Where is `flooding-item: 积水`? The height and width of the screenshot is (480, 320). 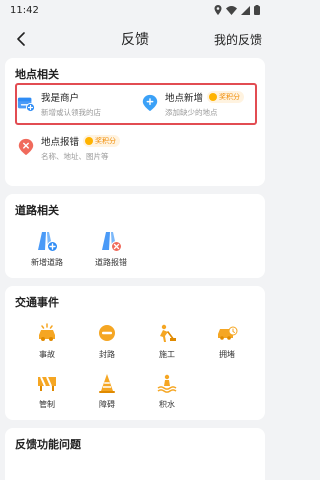
flooding-item: 积水 is located at coordinates (167, 391).